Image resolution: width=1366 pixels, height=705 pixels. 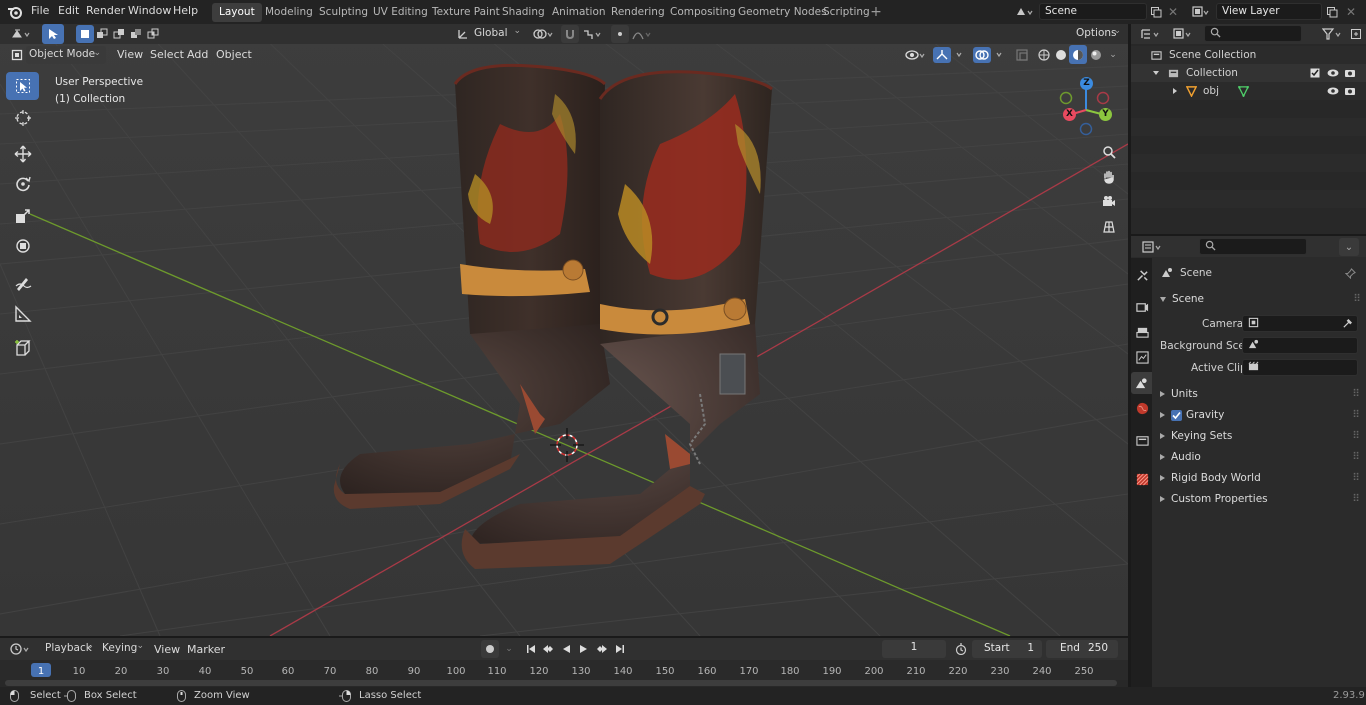 I want to click on properties-editor-type-icon, so click(x=1153, y=247).